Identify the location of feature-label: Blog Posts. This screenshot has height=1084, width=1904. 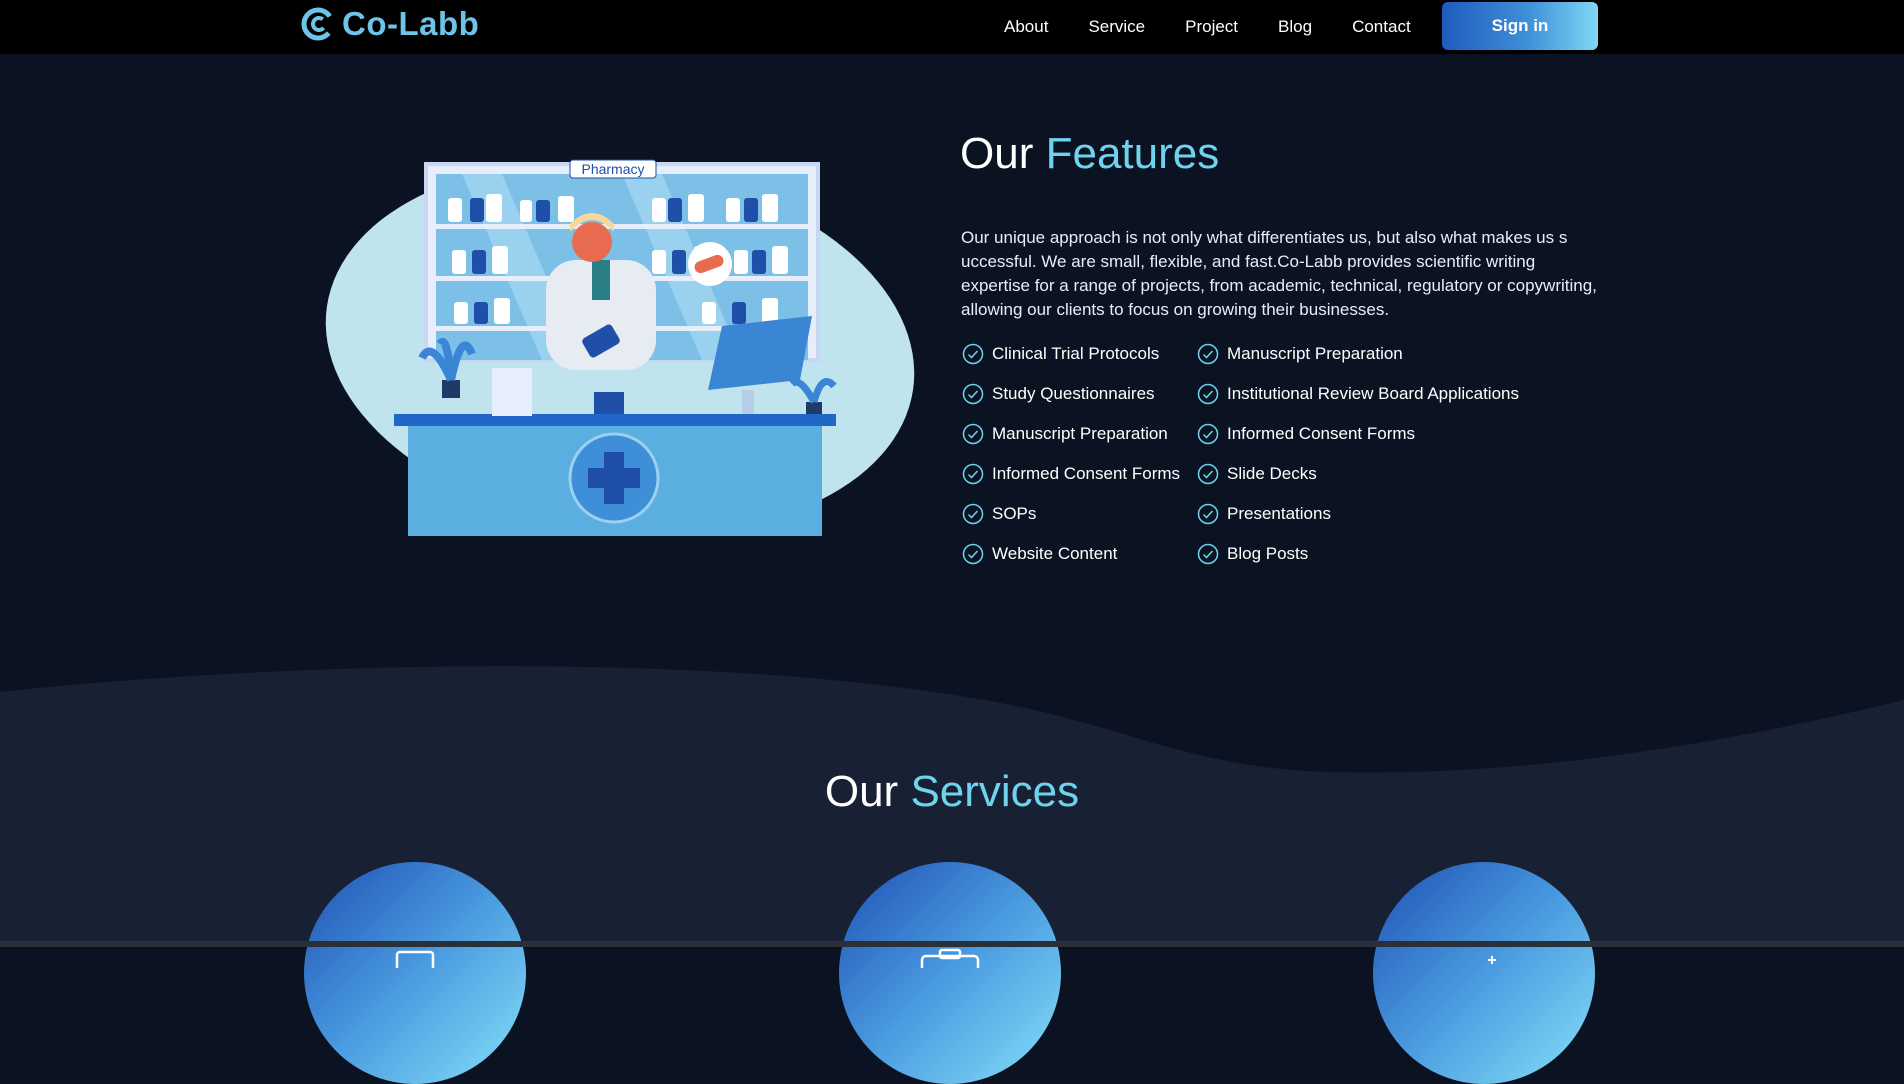
(1268, 553).